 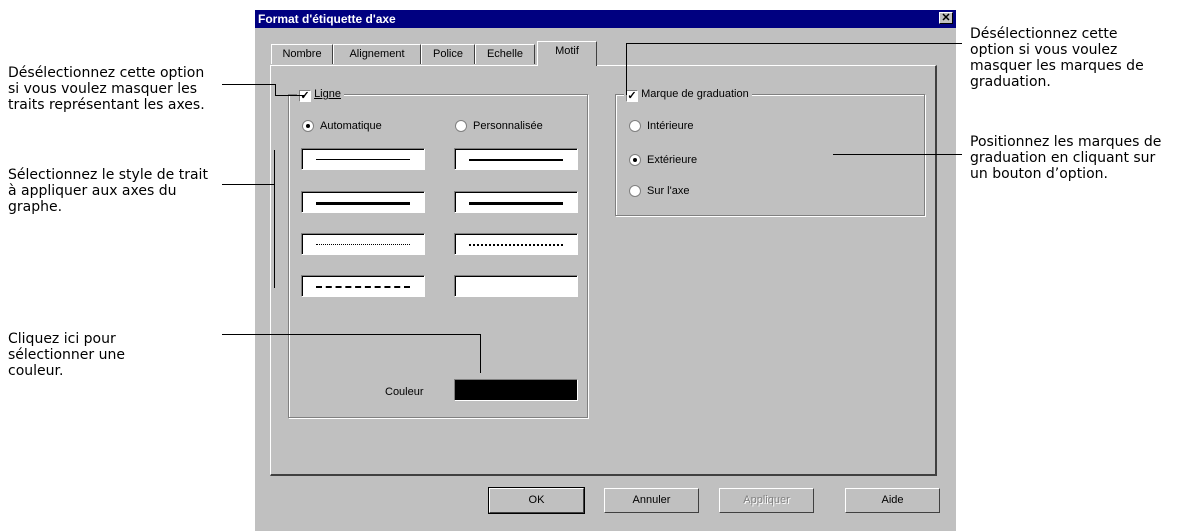 What do you see at coordinates (363, 202) in the screenshot?
I see `line-style-thick-solid` at bounding box center [363, 202].